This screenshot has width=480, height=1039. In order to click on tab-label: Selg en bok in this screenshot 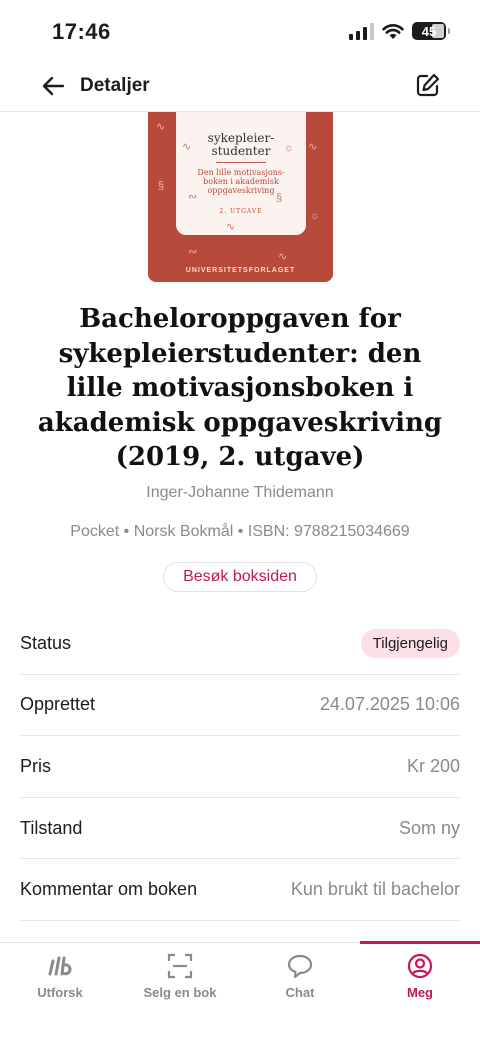, I will do `click(180, 992)`.